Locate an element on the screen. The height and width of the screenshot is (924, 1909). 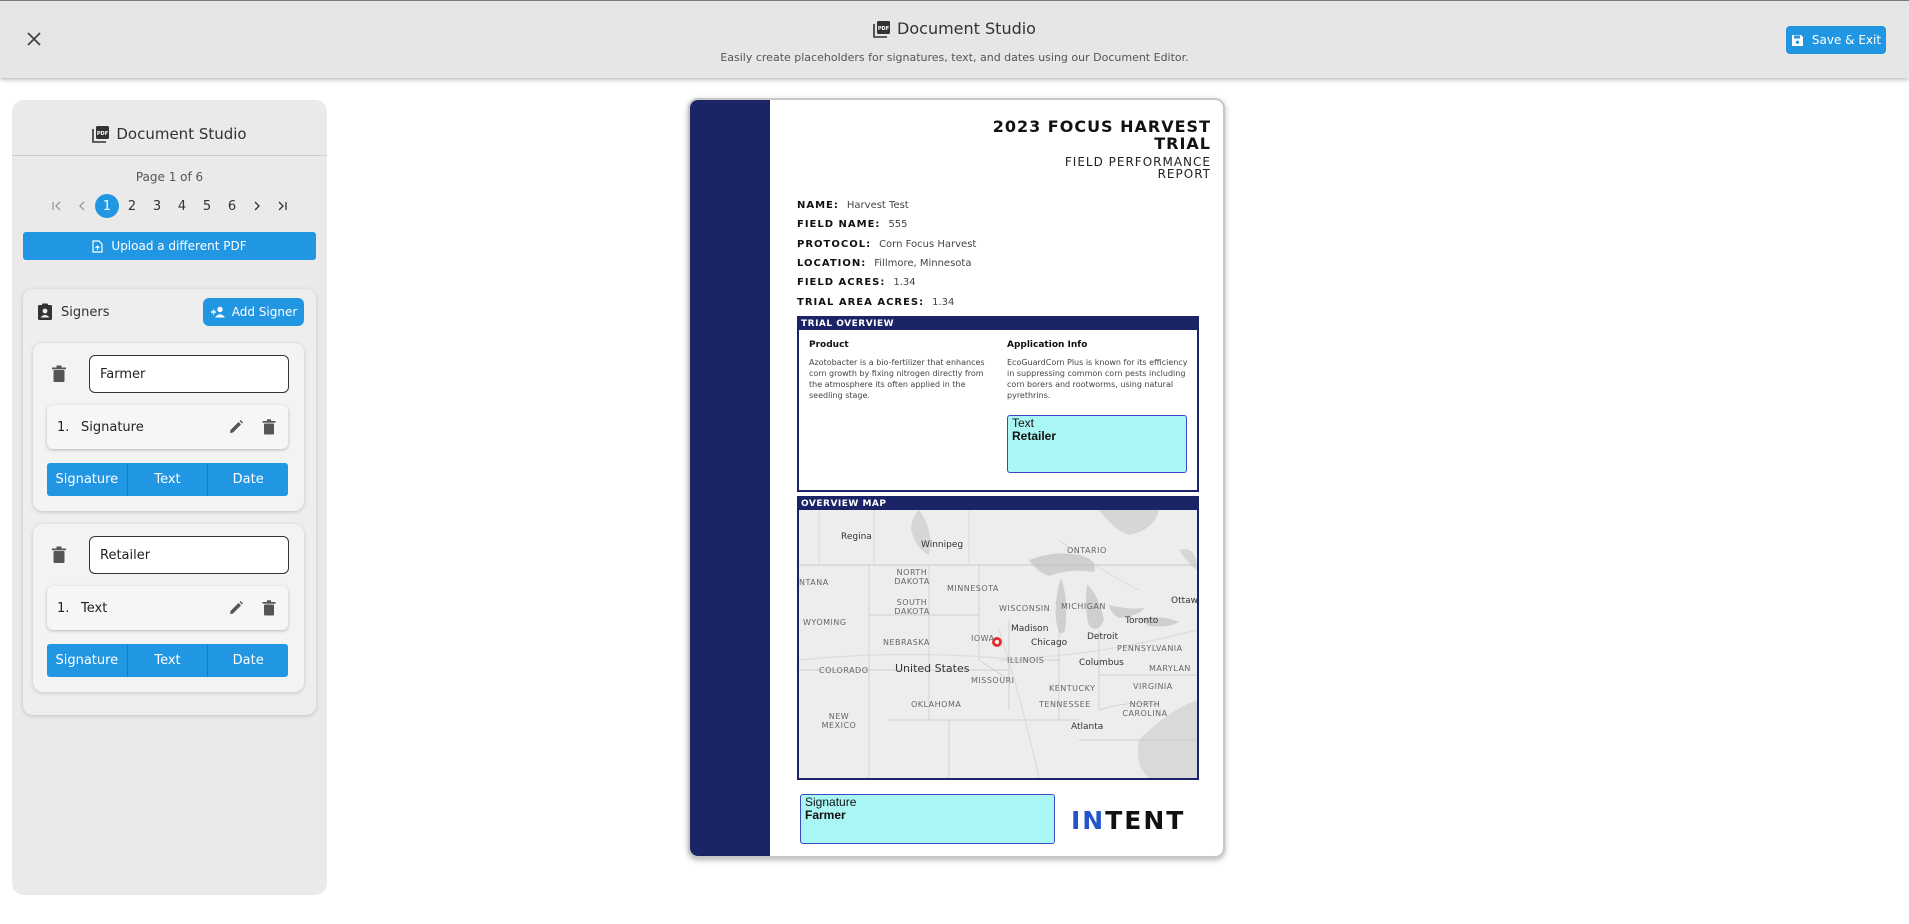
map-label: ONTARIO is located at coordinates (1087, 550).